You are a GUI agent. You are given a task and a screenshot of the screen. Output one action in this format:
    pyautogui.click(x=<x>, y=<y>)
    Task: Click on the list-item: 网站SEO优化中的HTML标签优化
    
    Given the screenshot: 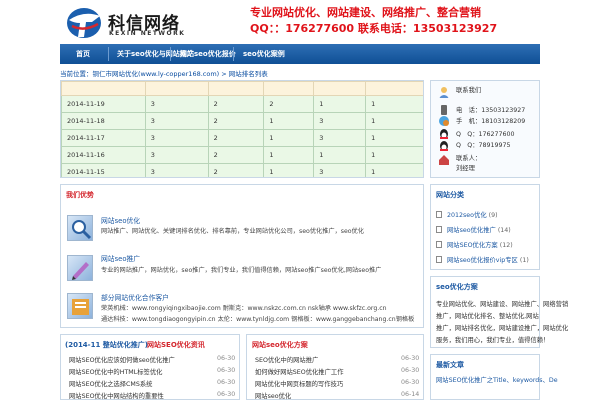 What is the action you would take?
    pyautogui.click(x=115, y=371)
    